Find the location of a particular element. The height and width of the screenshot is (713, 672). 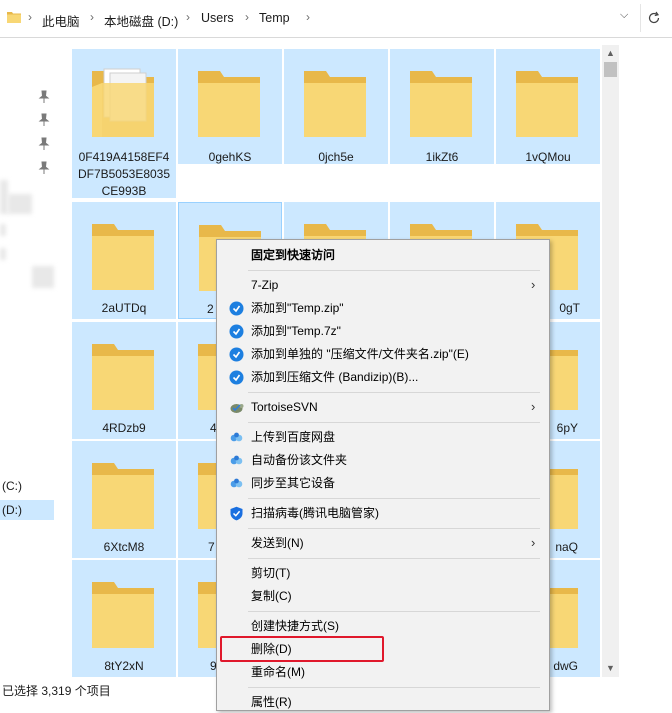

menu-item-add-temp-7z: 添加到"Temp.7z" is located at coordinates (383, 331).